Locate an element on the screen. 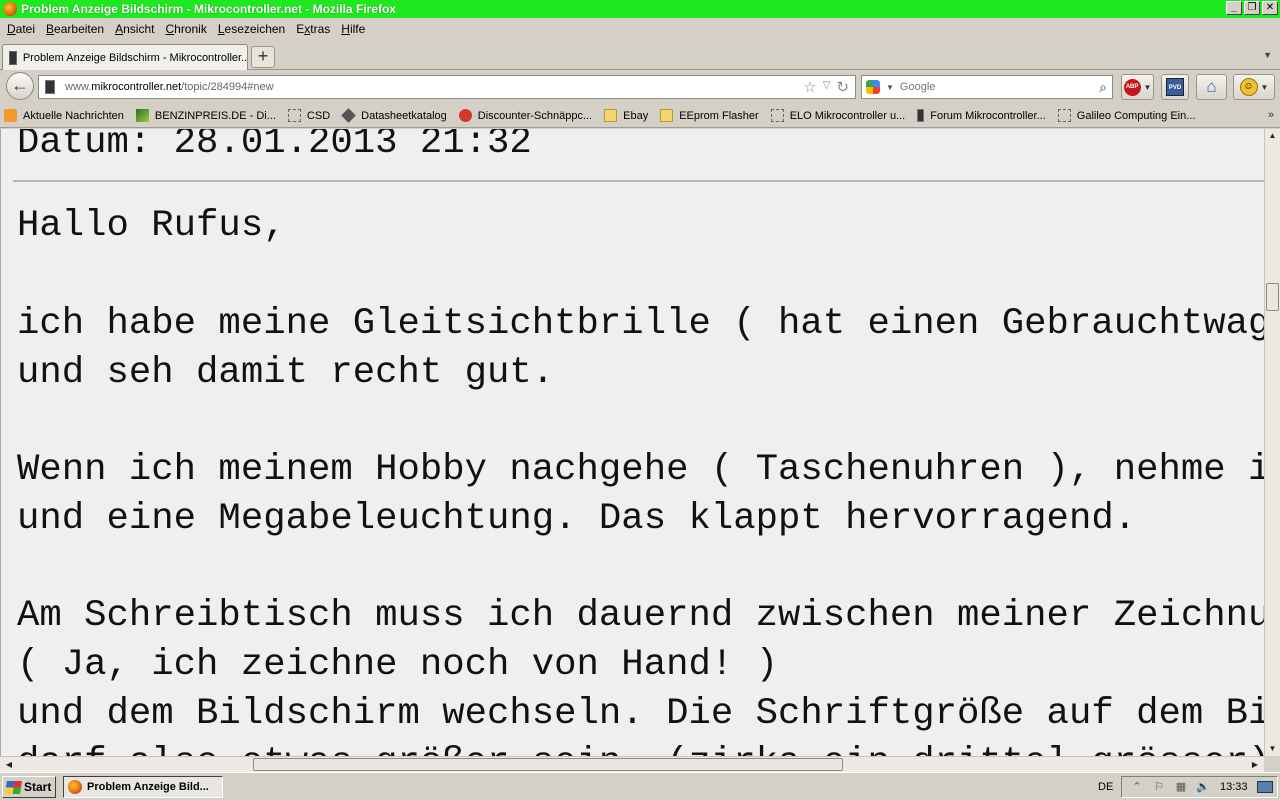 This screenshot has width=1280, height=800. window-controls: _ ❐ ✕ is located at coordinates (1252, 8).